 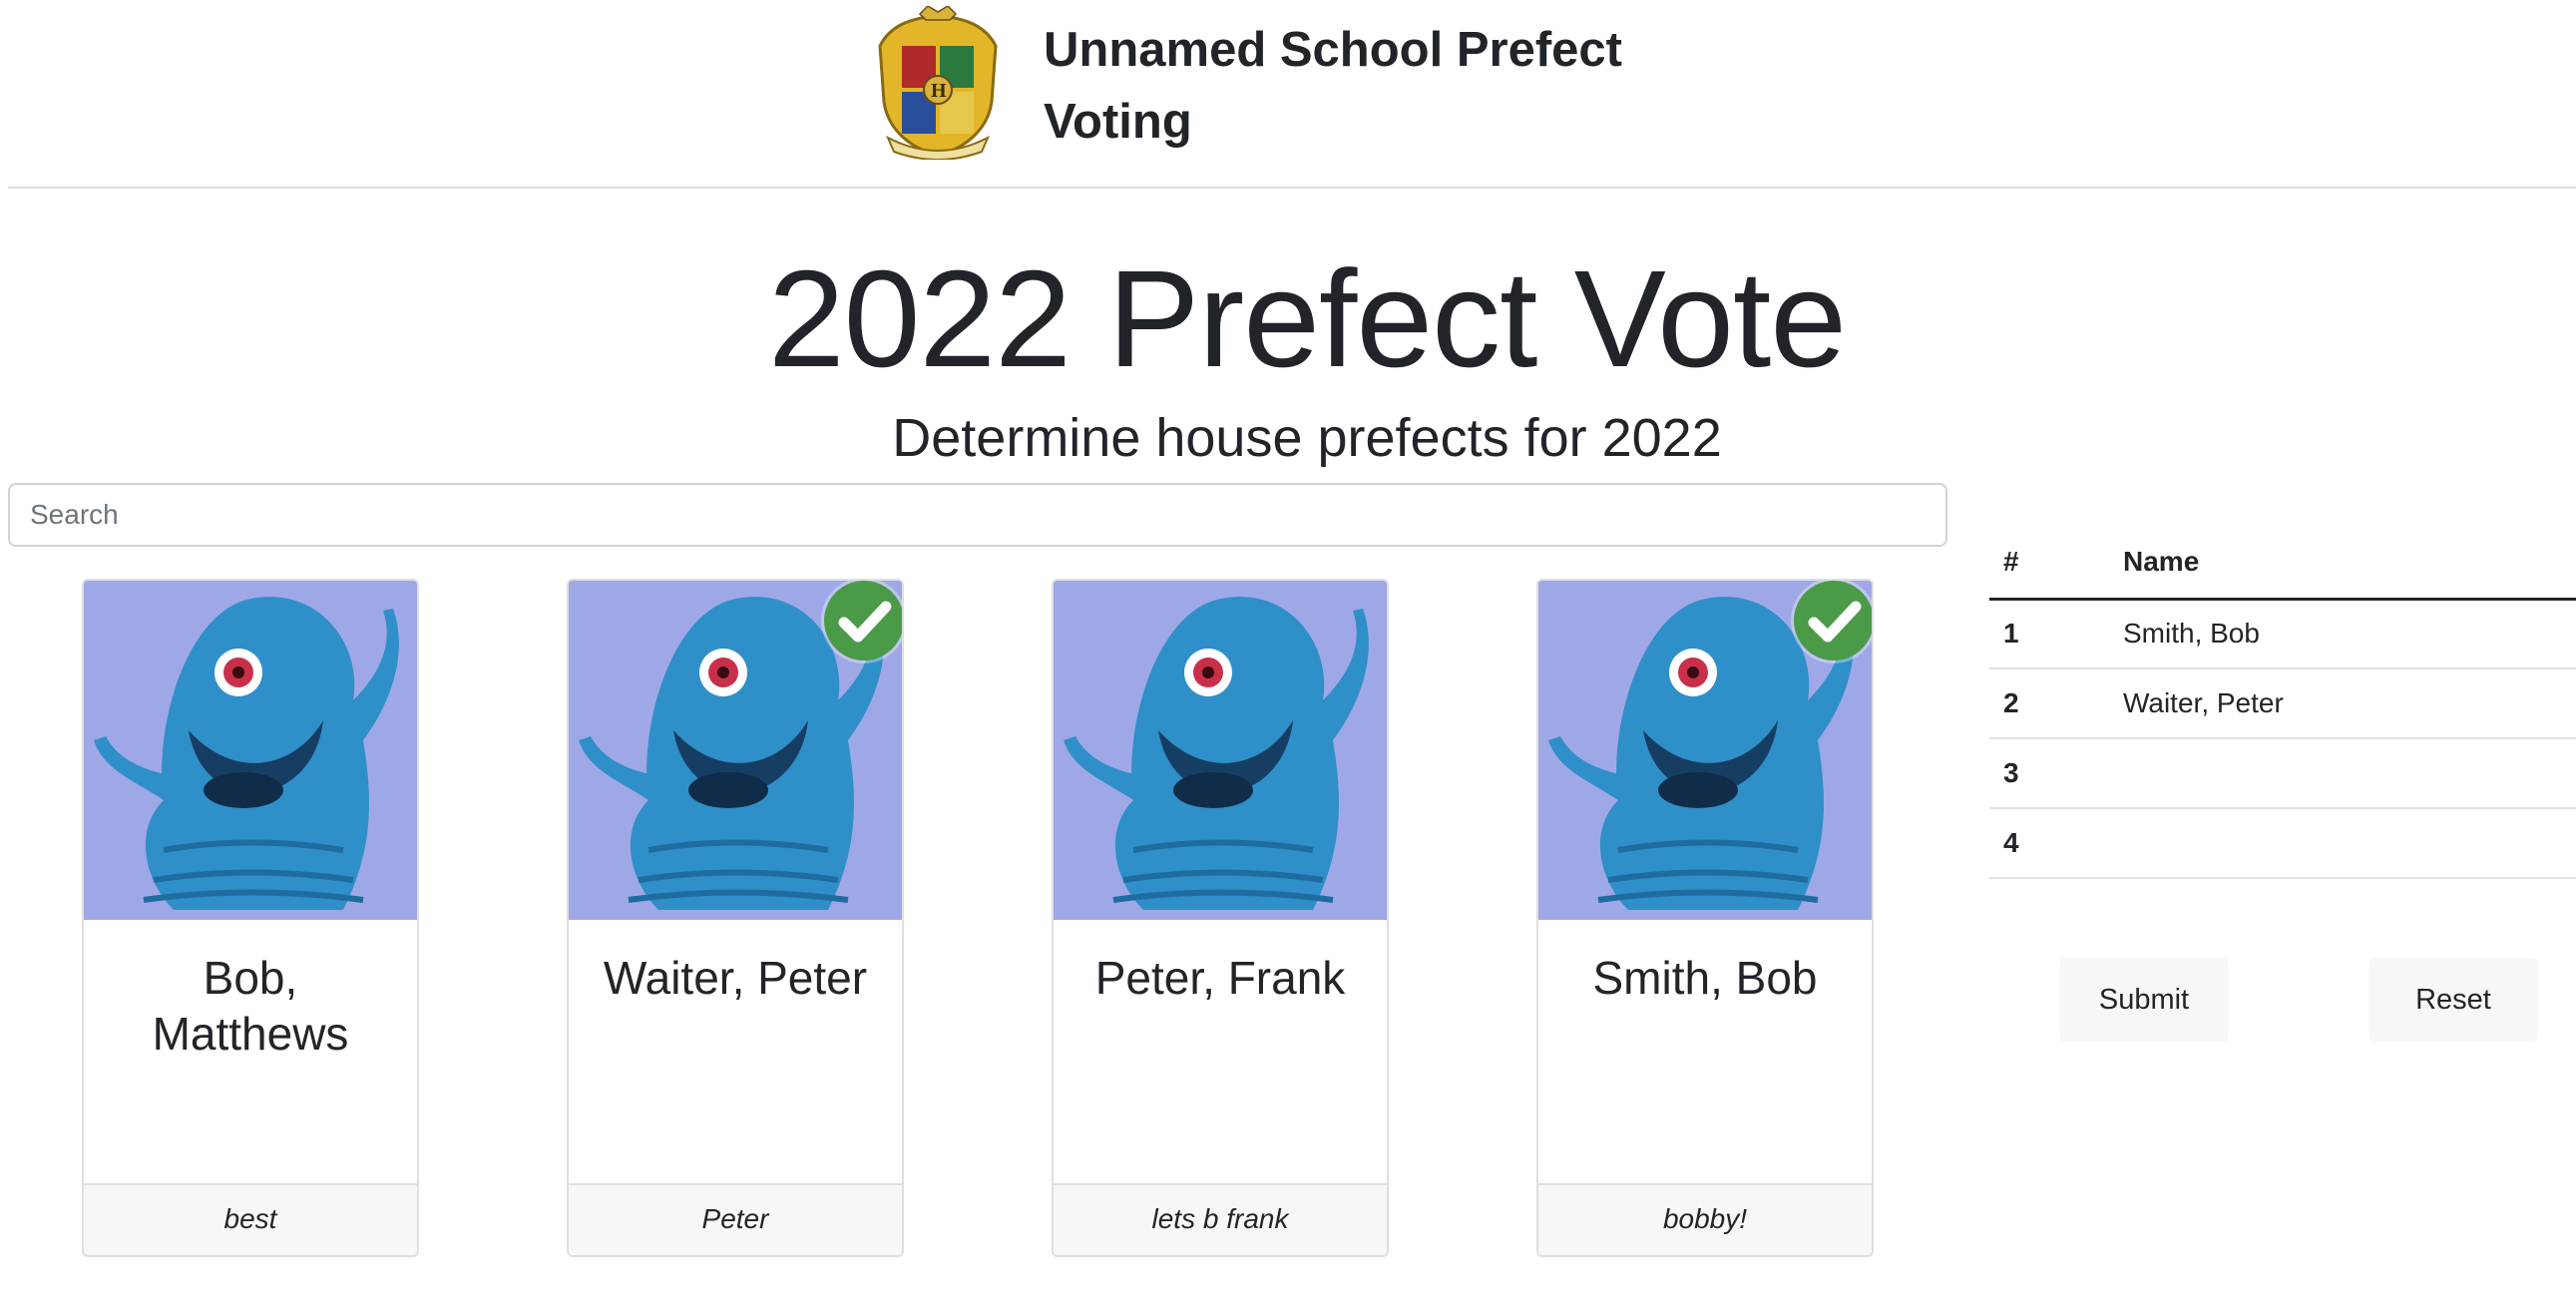 What do you see at coordinates (2049, 634) in the screenshot?
I see `rank-number: 1` at bounding box center [2049, 634].